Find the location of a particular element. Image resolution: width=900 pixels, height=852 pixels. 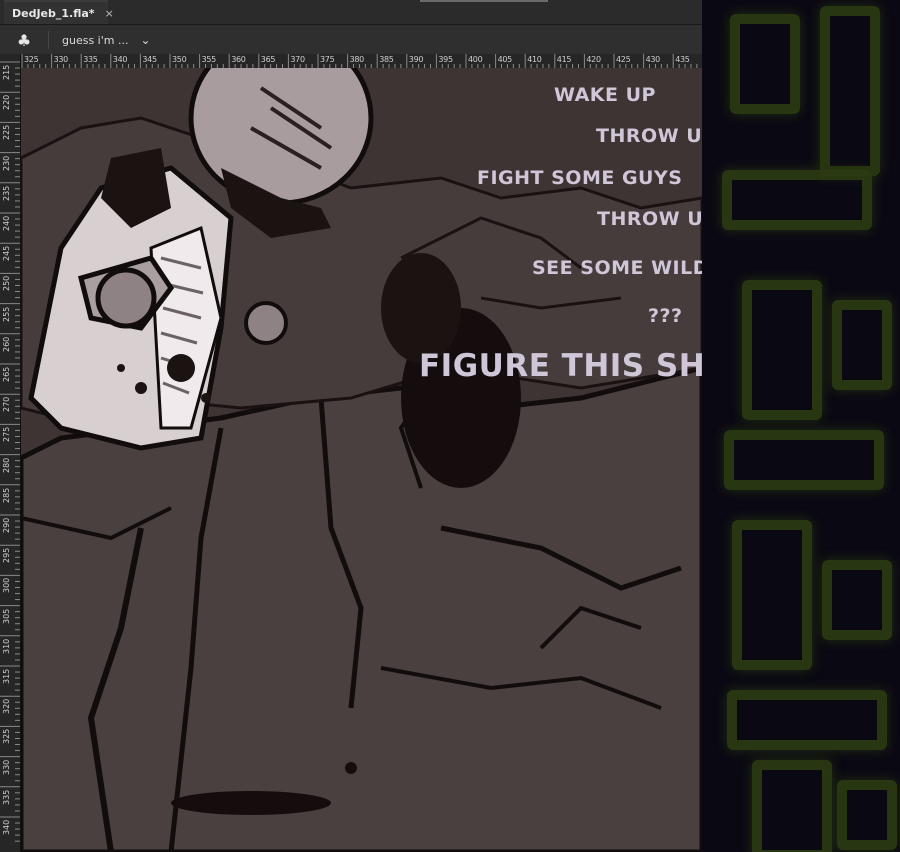

ruler-label: 310 is located at coordinates (6, 646).